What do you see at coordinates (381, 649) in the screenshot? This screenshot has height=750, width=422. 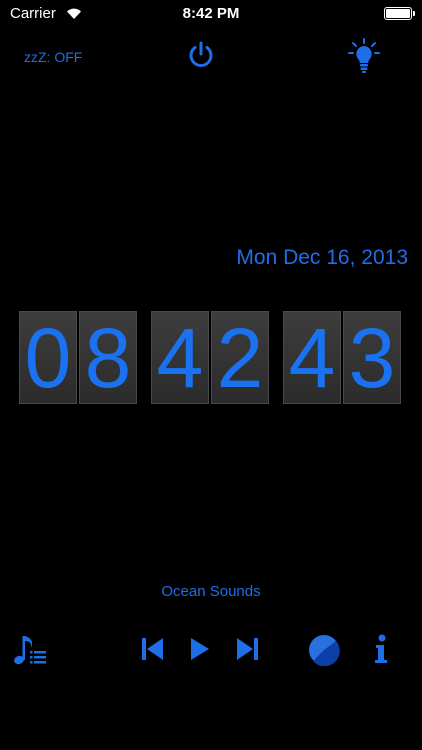 I see `info-icon` at bounding box center [381, 649].